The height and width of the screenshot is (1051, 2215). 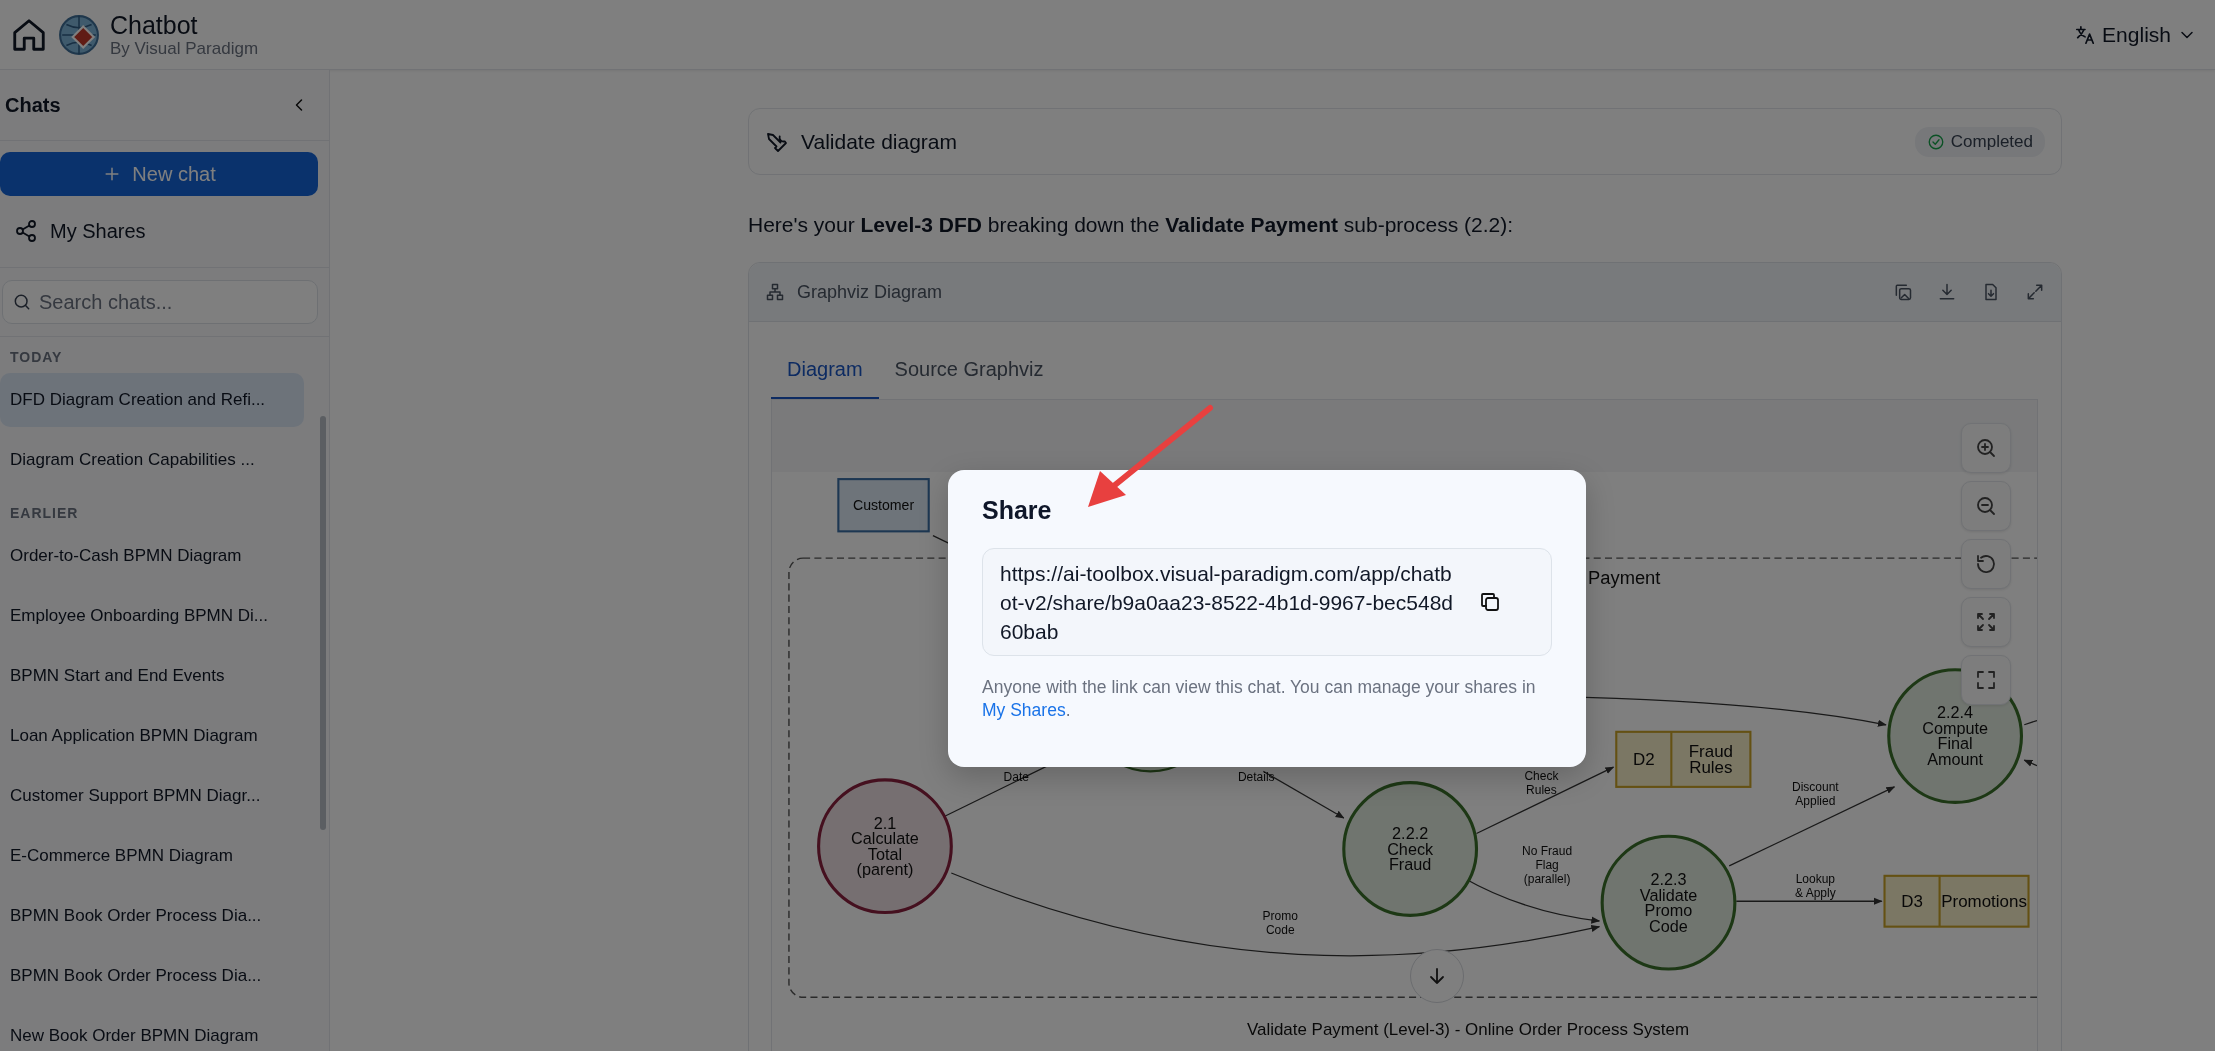 What do you see at coordinates (22, 302) in the screenshot?
I see `search-icon` at bounding box center [22, 302].